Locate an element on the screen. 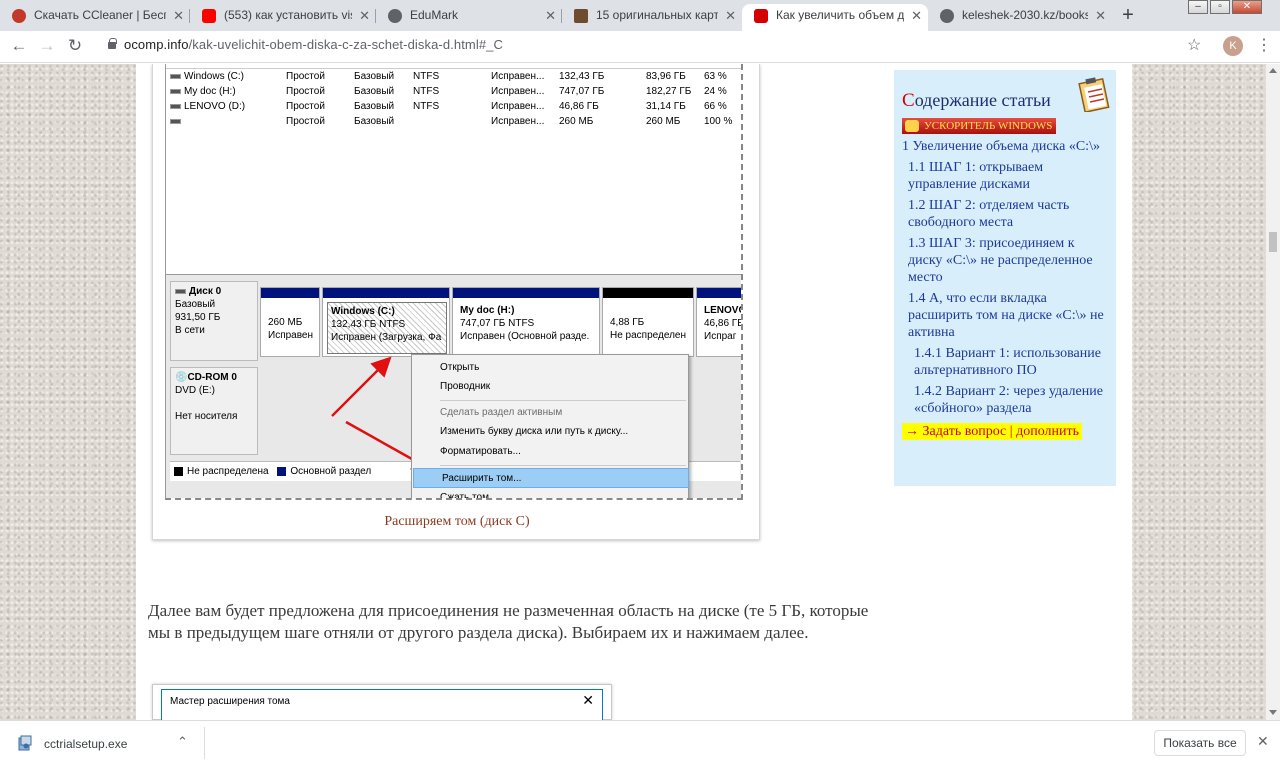 The image size is (1280, 764). globe-icon is located at coordinates (947, 16).